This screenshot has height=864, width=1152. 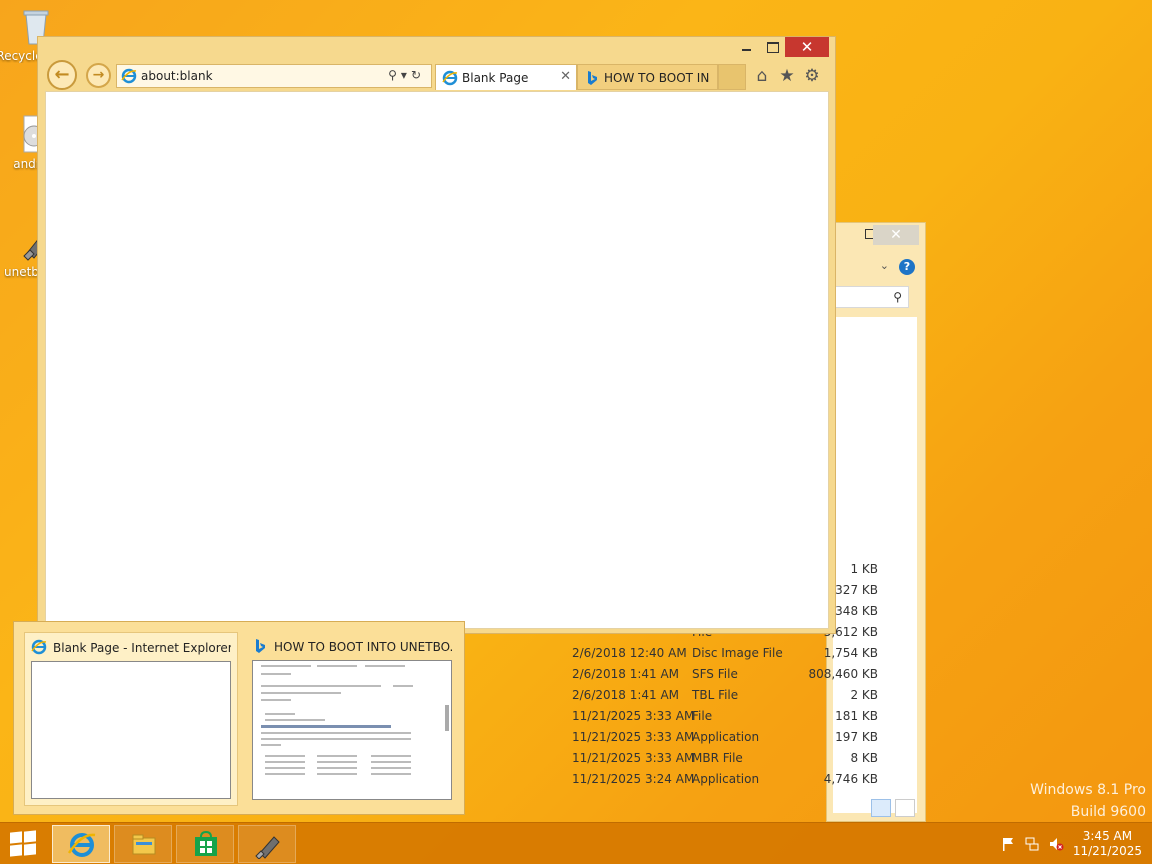 I want to click on file-row: 11/21/2025 3:33 AM Application 197 KB, so click(x=728, y=740).